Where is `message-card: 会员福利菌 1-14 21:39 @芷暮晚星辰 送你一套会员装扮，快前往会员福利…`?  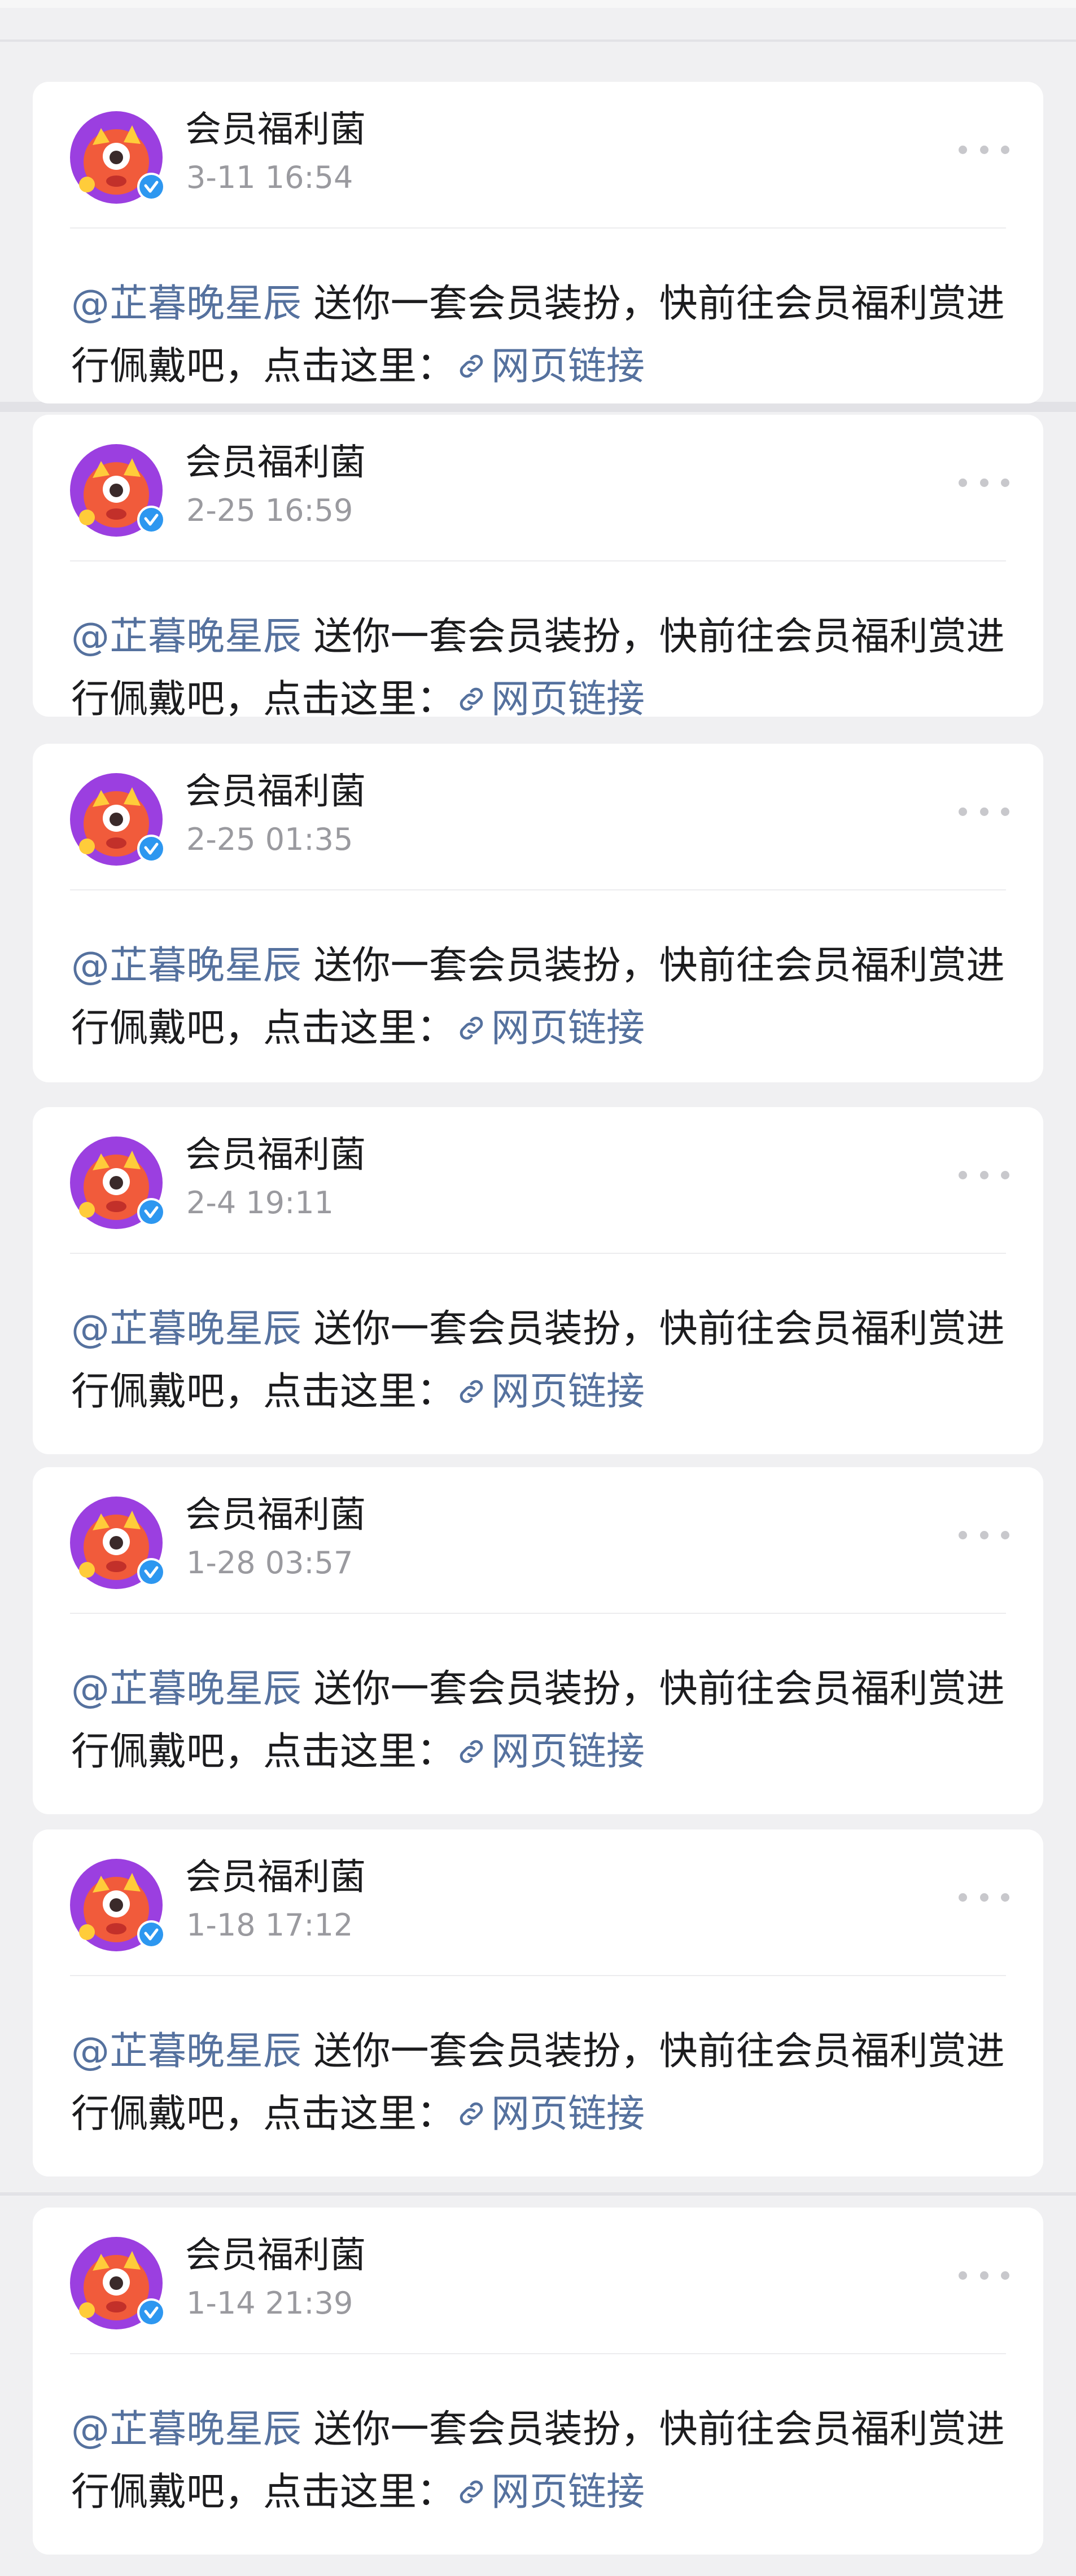 message-card: 会员福利菌 1-14 21:39 @芷暮晚星辰 送你一套会员装扮，快前往会员福利… is located at coordinates (538, 2381).